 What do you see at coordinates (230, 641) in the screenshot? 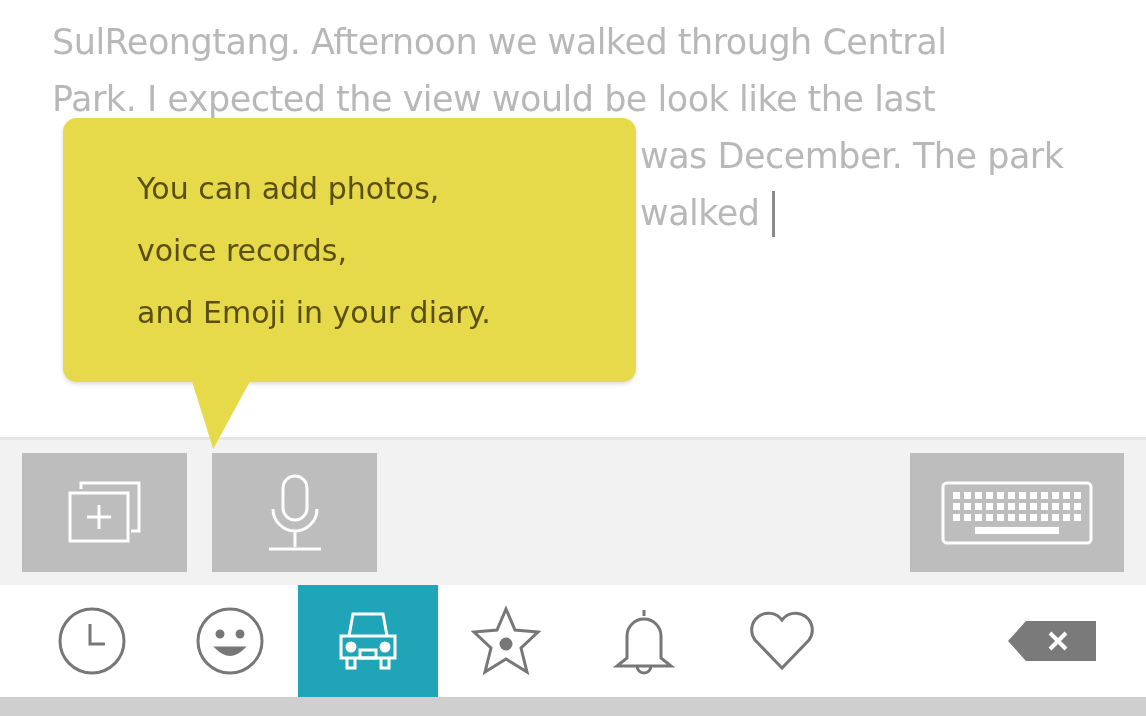
I see `smiley-icon` at bounding box center [230, 641].